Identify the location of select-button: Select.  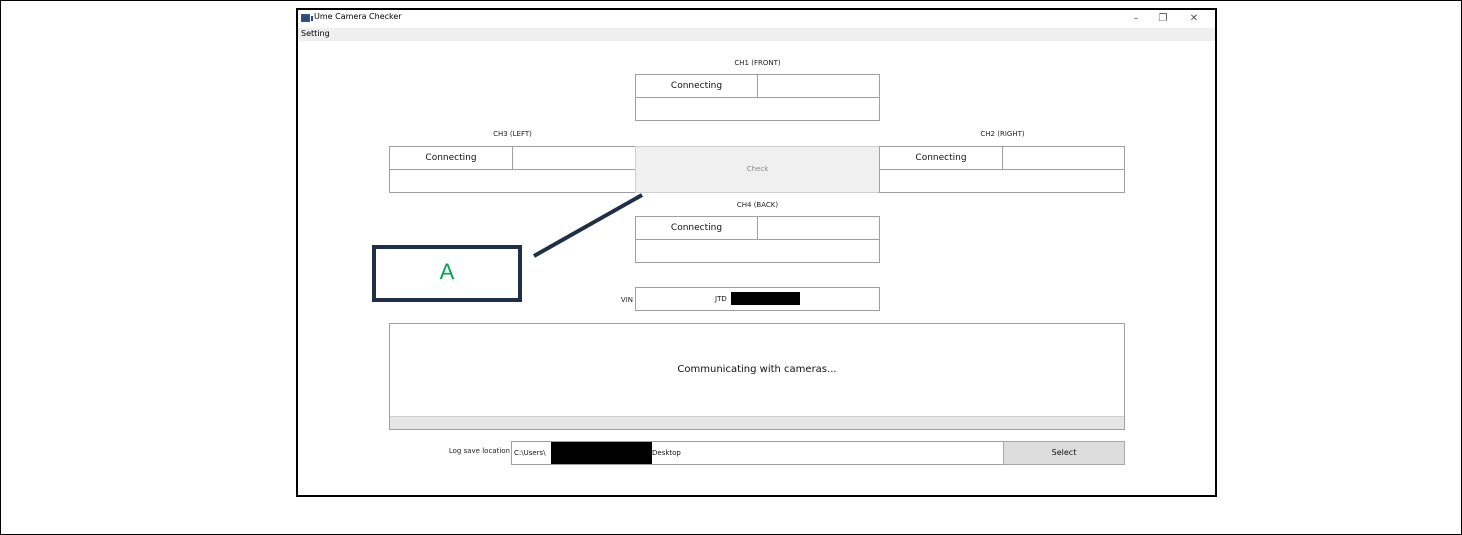
(1064, 453).